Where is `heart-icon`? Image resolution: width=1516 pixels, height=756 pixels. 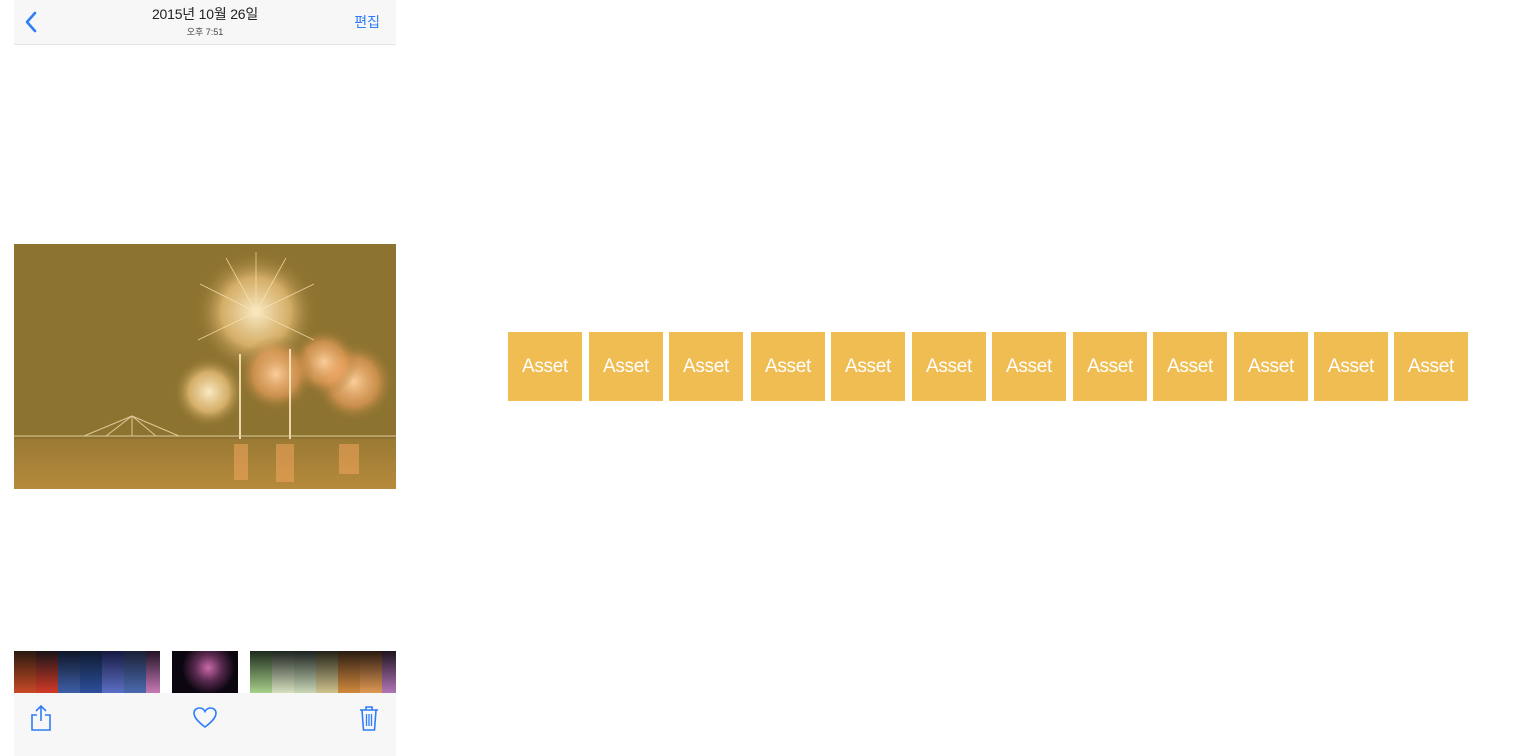
heart-icon is located at coordinates (205, 718).